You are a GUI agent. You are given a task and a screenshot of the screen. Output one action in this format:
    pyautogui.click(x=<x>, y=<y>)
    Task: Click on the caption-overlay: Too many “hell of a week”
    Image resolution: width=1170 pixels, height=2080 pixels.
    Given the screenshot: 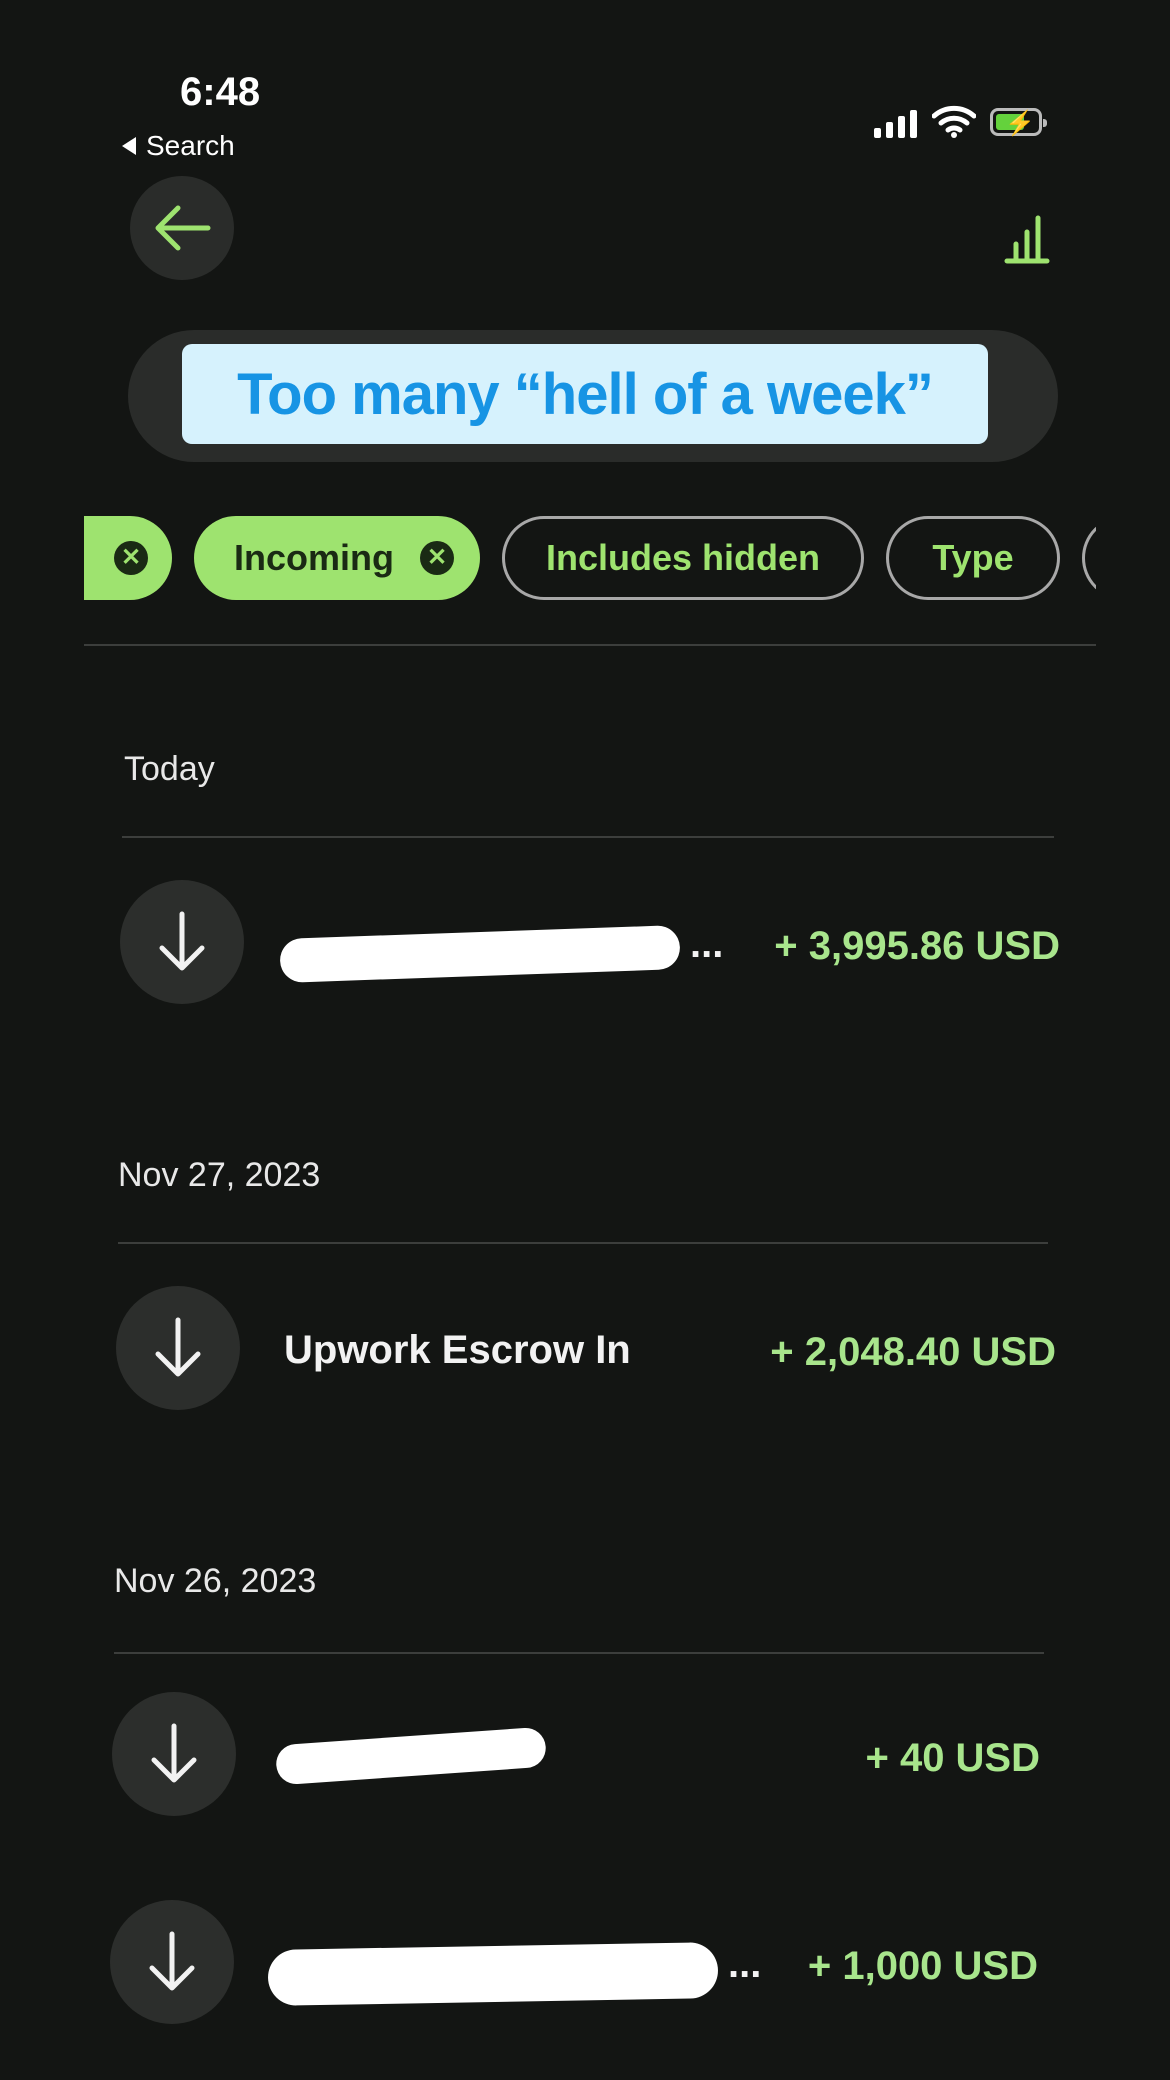 What is the action you would take?
    pyautogui.click(x=585, y=394)
    